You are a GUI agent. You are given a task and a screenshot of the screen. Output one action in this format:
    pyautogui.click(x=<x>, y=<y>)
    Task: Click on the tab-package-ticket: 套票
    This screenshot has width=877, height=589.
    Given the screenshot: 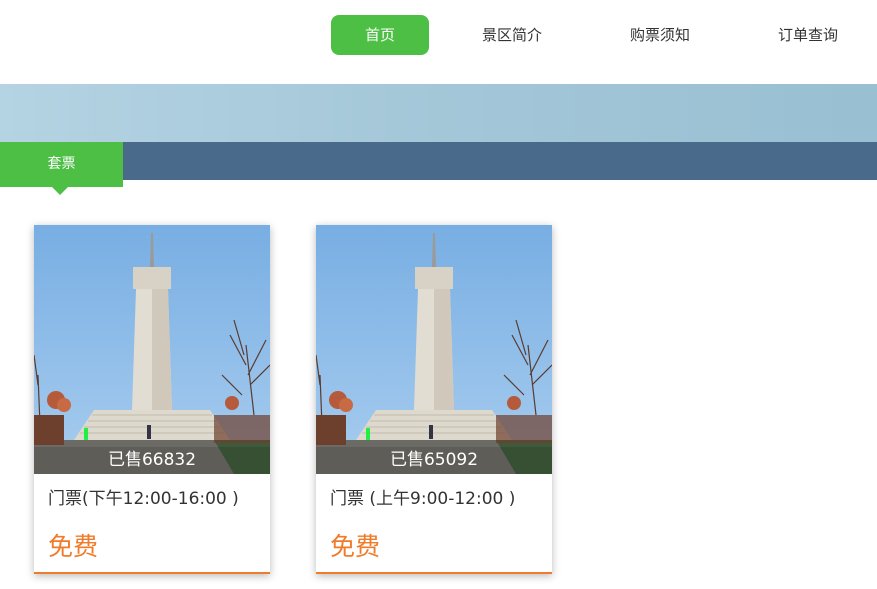 What is the action you would take?
    pyautogui.click(x=61, y=164)
    